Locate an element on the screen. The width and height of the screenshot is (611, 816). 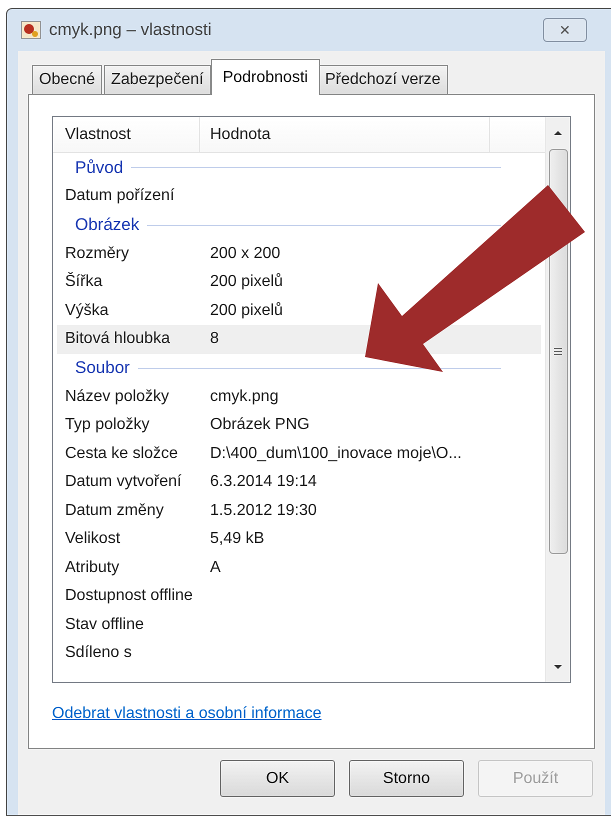
property-name: Rozměry is located at coordinates (97, 254).